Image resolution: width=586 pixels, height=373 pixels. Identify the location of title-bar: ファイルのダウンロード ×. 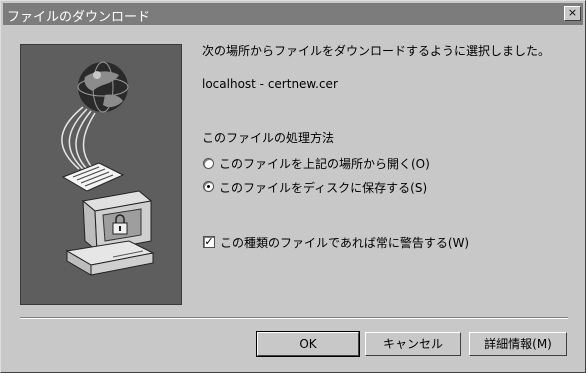
(293, 14).